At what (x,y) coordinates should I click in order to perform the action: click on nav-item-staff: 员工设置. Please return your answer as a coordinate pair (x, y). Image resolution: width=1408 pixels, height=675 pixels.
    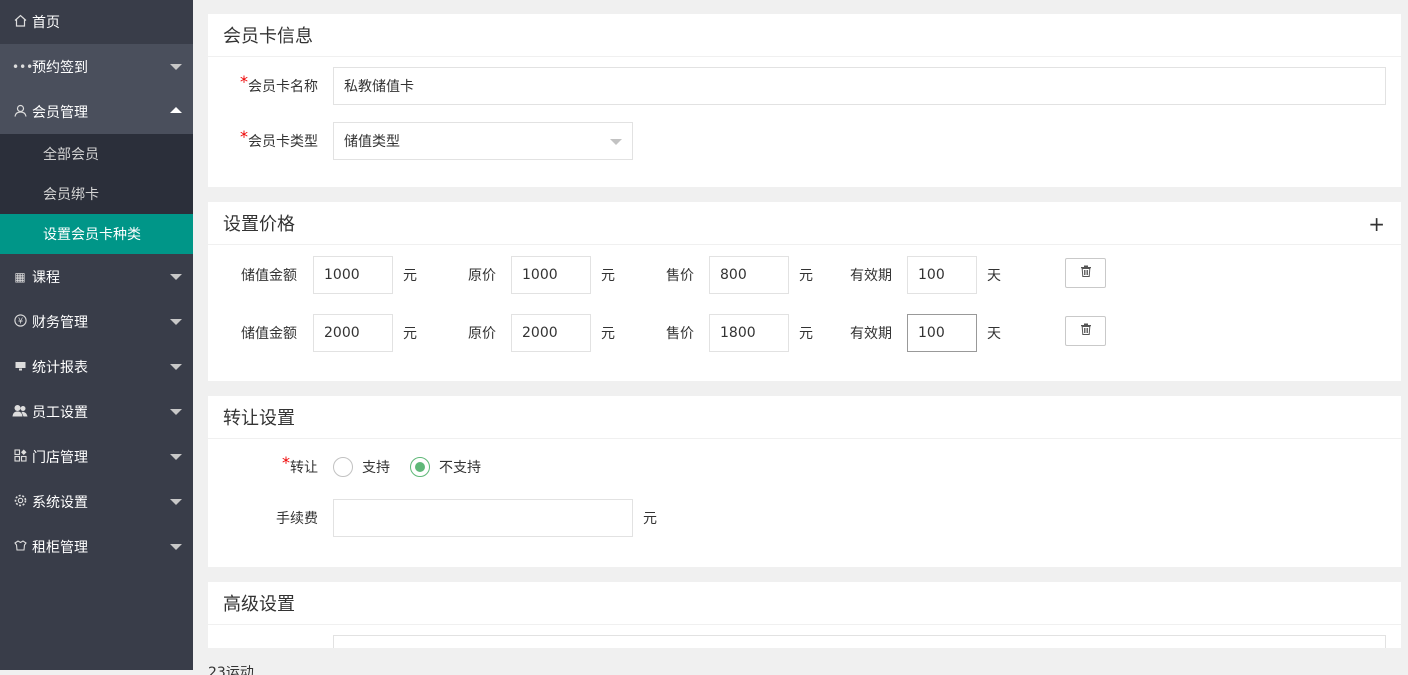
    Looking at the image, I should click on (96, 411).